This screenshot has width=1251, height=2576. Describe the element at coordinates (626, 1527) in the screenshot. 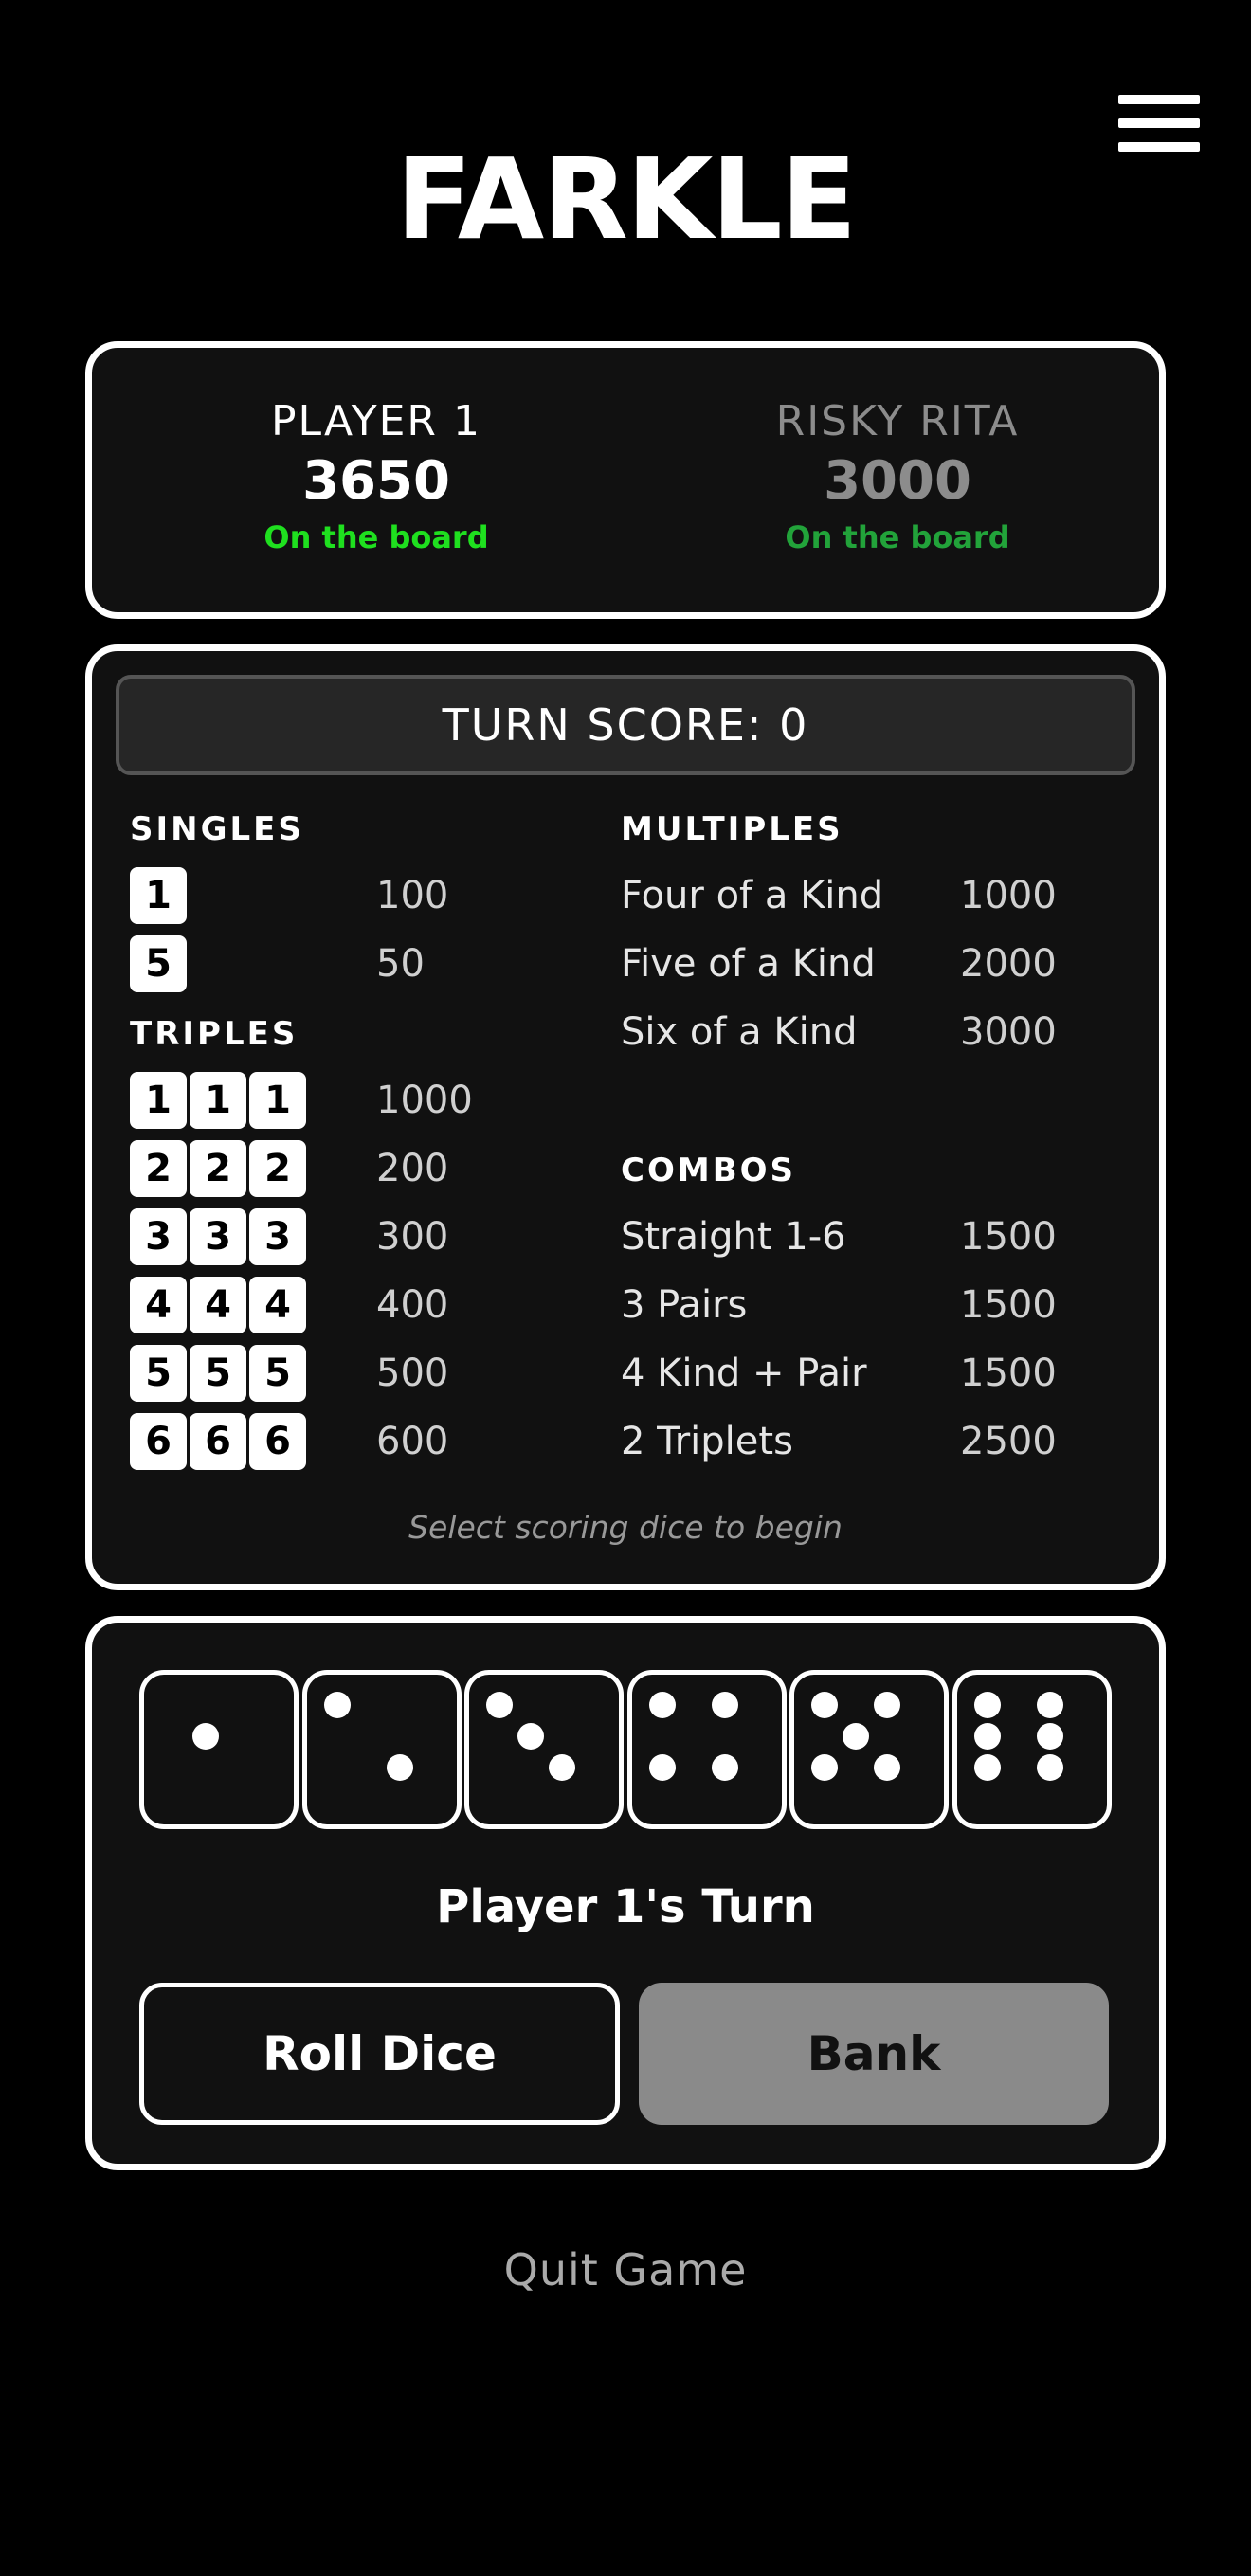

I see `scoring-hint: Select scoring dice to begin` at that location.